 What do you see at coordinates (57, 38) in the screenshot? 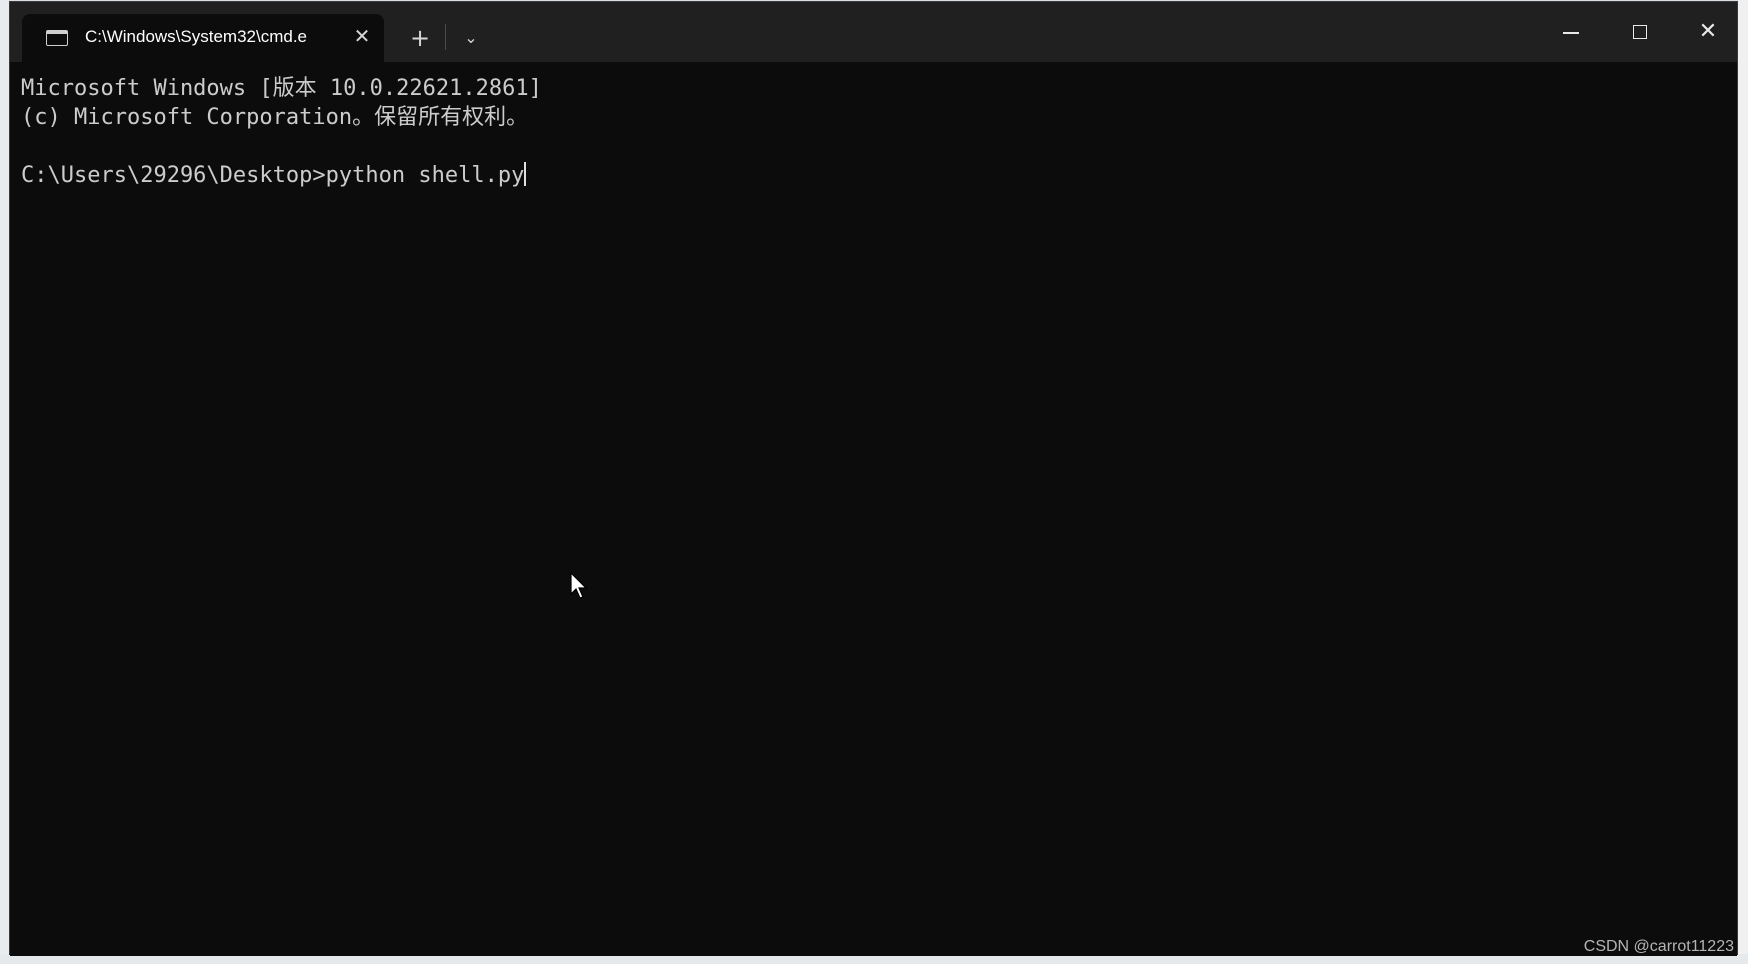
I see `terminal-icon` at bounding box center [57, 38].